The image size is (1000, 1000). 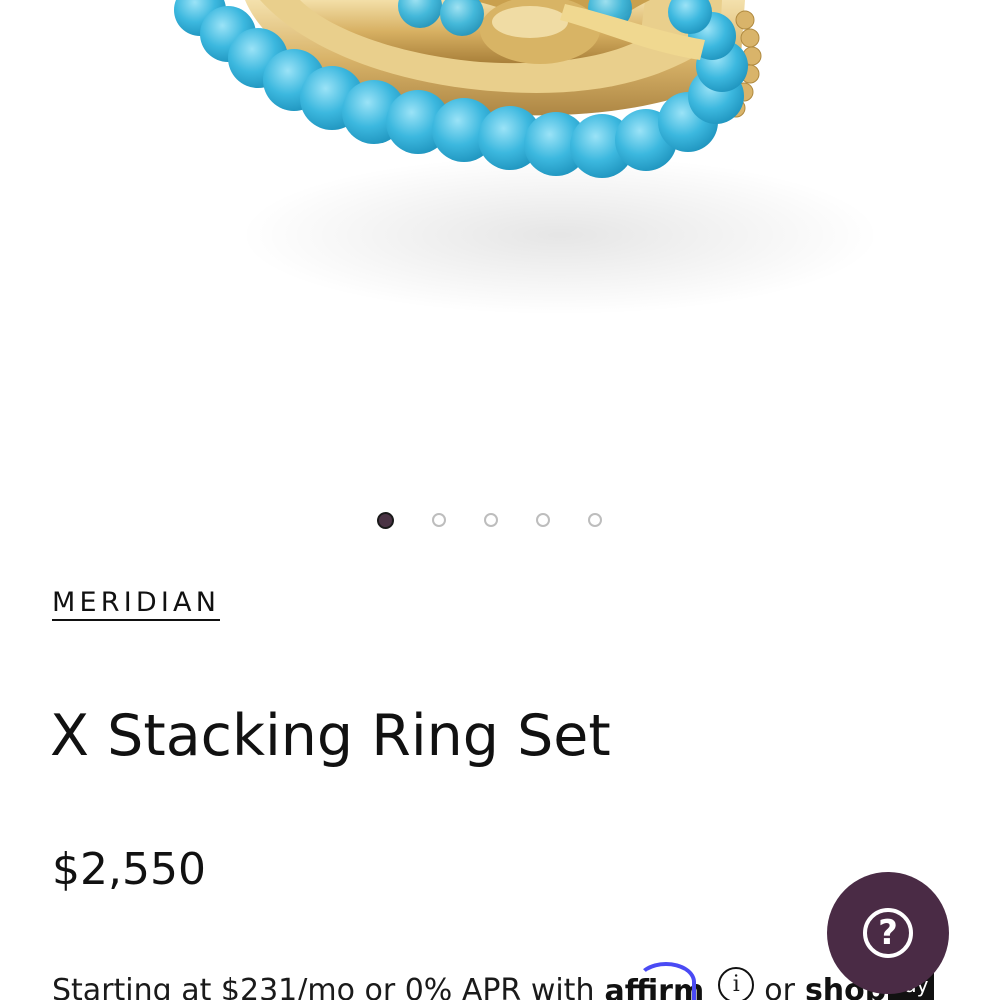 What do you see at coordinates (736, 983) in the screenshot?
I see `info-icon: i` at bounding box center [736, 983].